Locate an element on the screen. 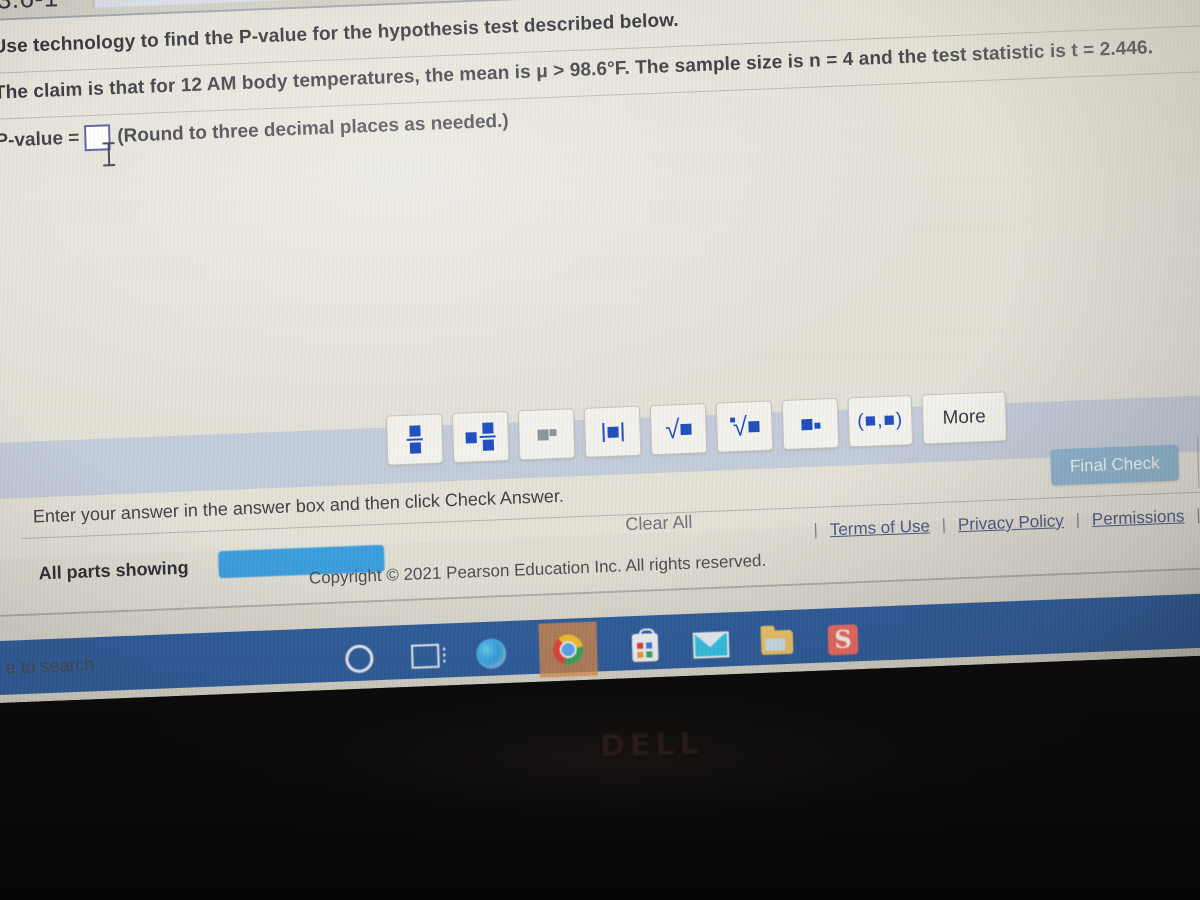 This screenshot has width=1200, height=900. mail-button is located at coordinates (711, 644).